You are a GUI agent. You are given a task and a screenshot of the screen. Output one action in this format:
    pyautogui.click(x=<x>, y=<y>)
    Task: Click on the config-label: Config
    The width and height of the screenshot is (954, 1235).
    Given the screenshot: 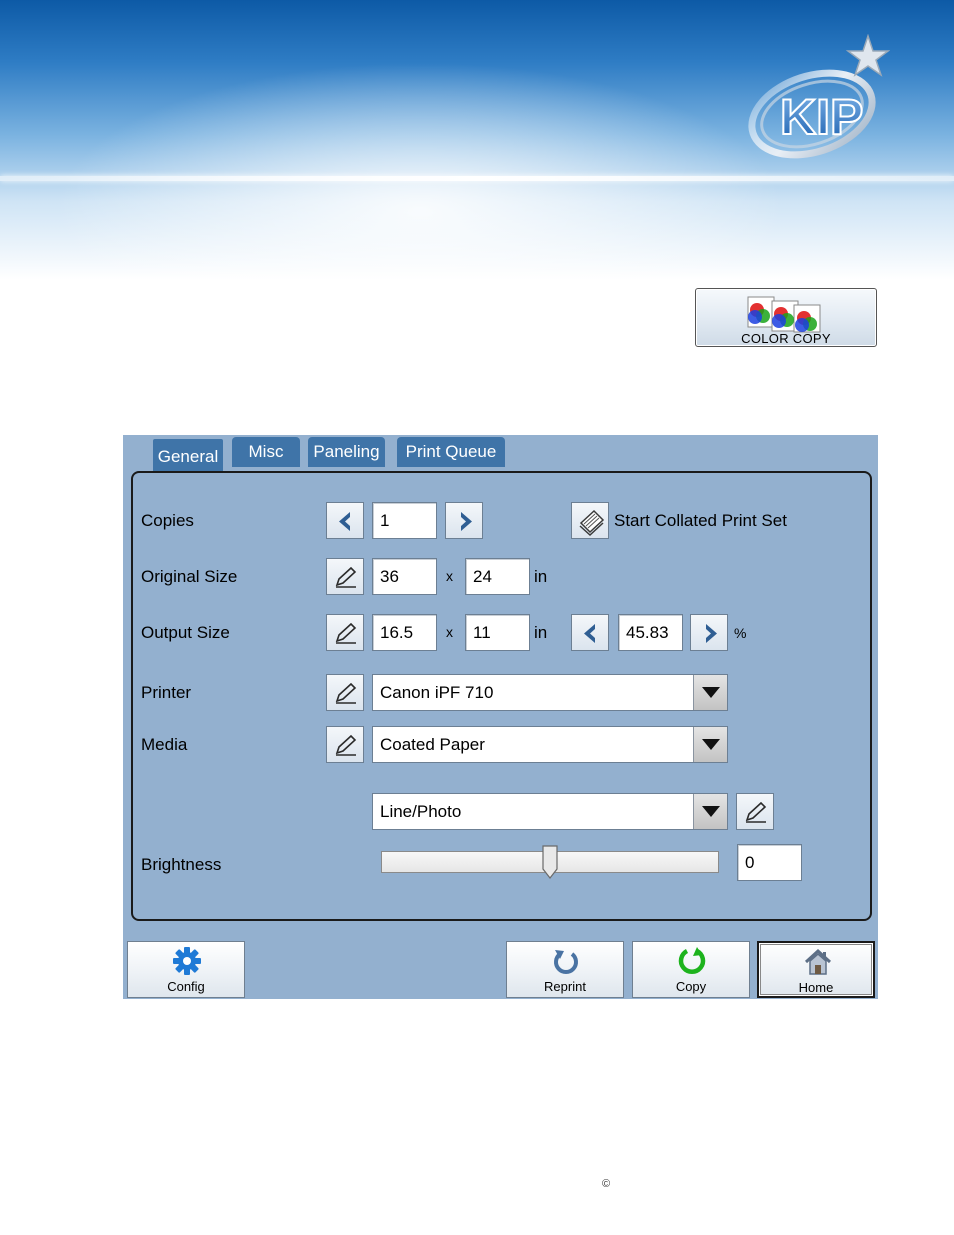 What is the action you would take?
    pyautogui.click(x=186, y=986)
    